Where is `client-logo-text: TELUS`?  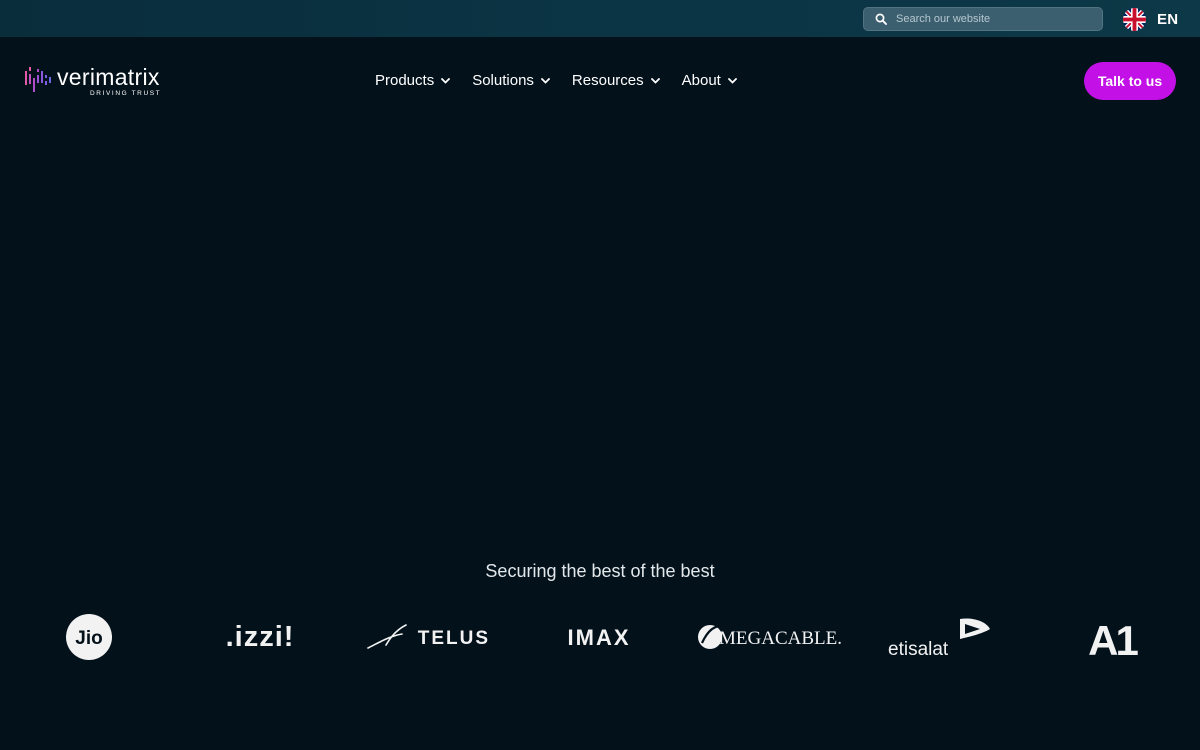
client-logo-text: TELUS is located at coordinates (454, 638).